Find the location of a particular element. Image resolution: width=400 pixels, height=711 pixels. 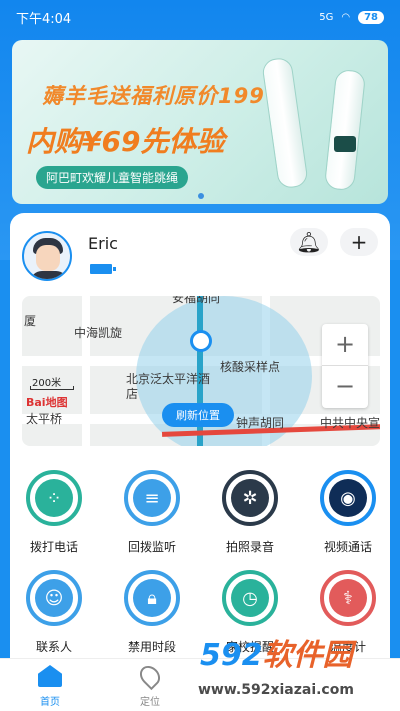

listen-icon: ≡ is located at coordinates (152, 498).